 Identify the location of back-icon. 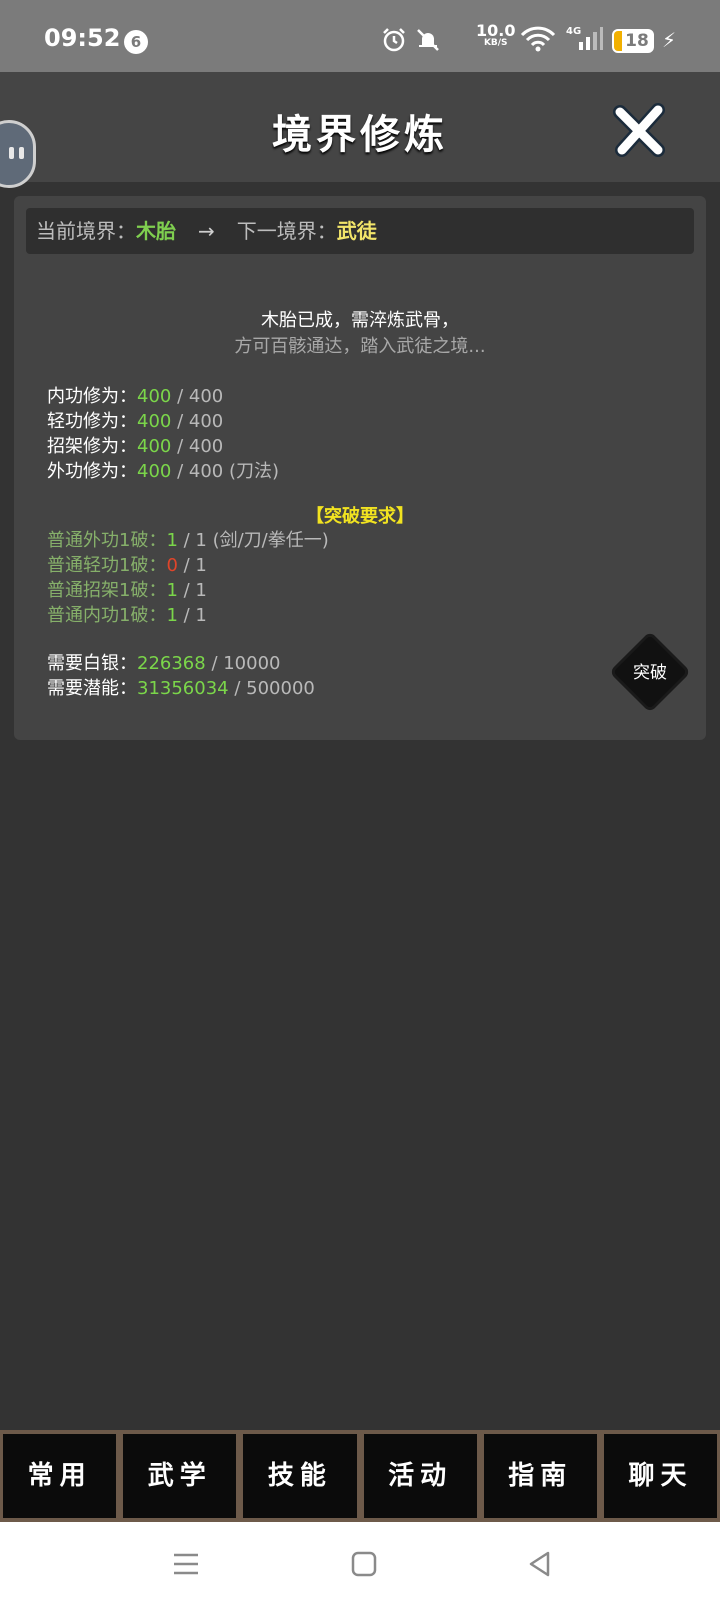
(540, 1564).